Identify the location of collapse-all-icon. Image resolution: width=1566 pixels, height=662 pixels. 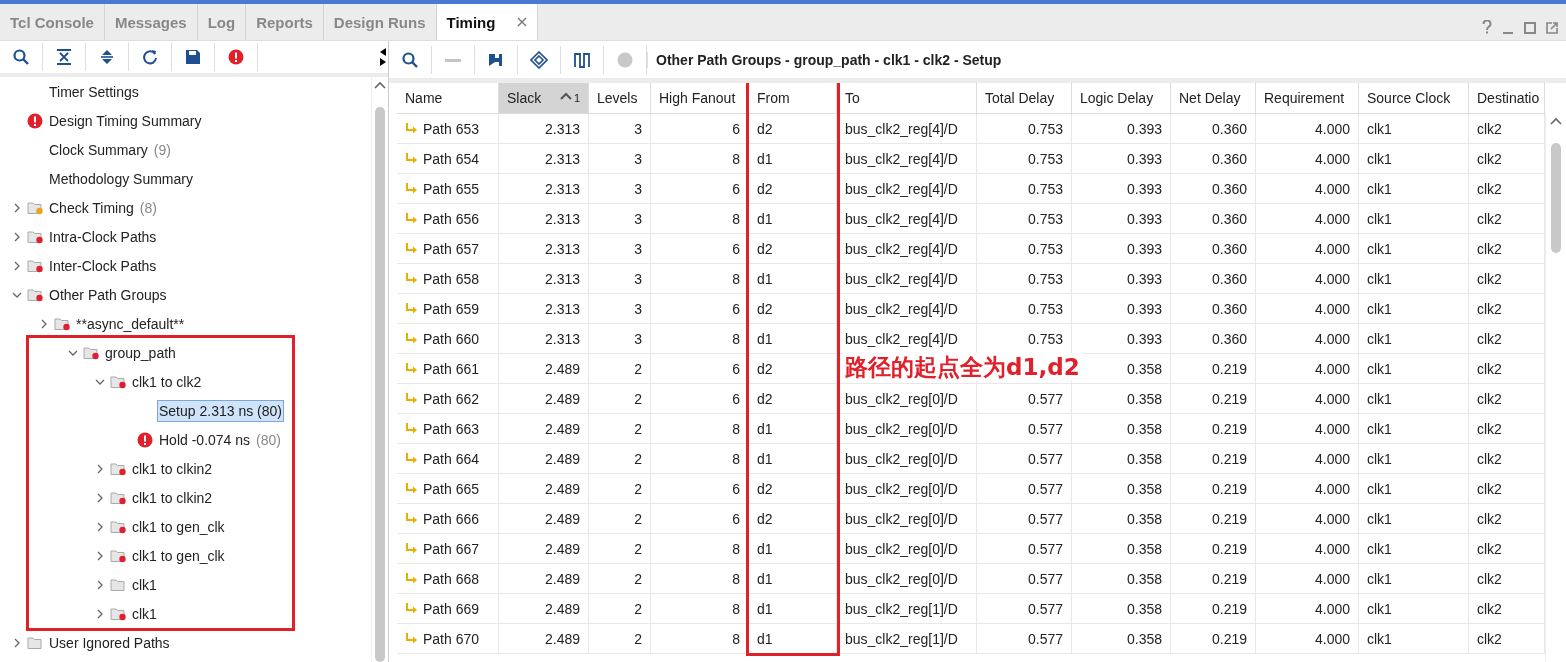
(64, 57).